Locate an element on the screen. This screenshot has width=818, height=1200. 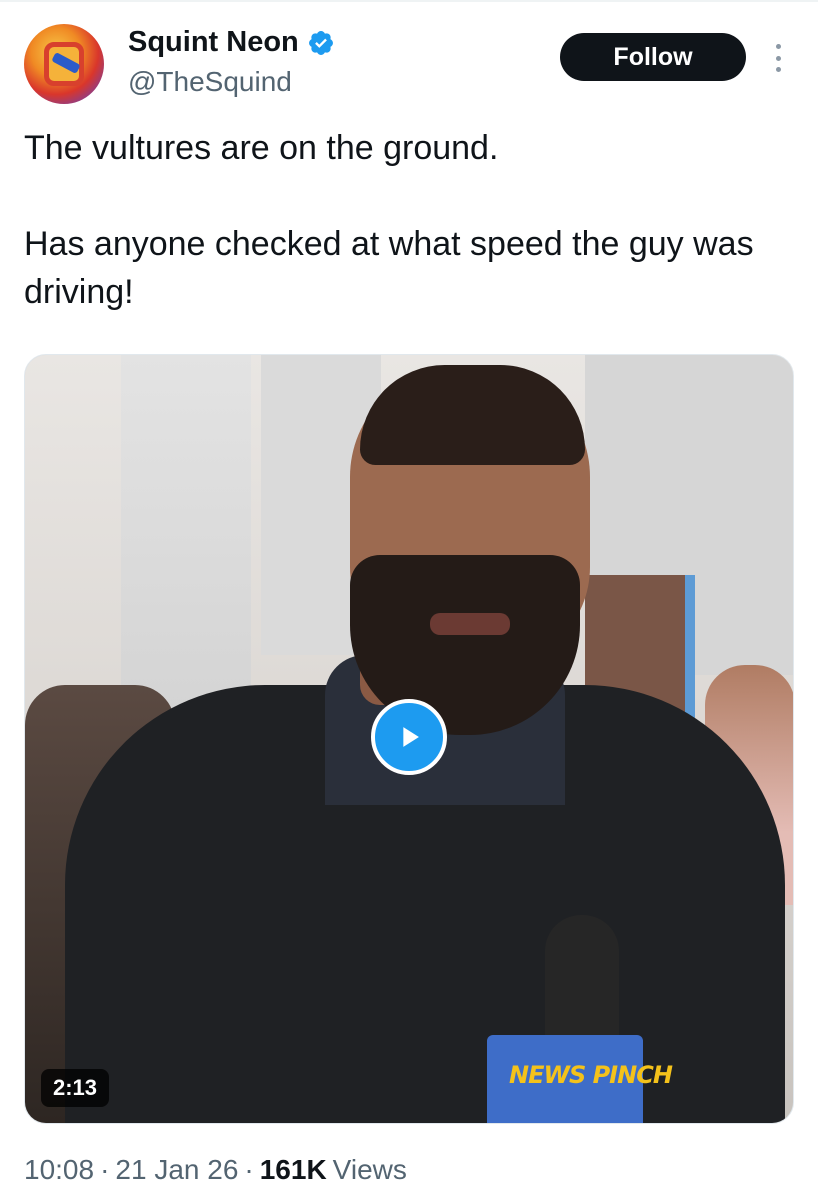
tweet-date: 21 Jan 26 is located at coordinates (176, 1170).